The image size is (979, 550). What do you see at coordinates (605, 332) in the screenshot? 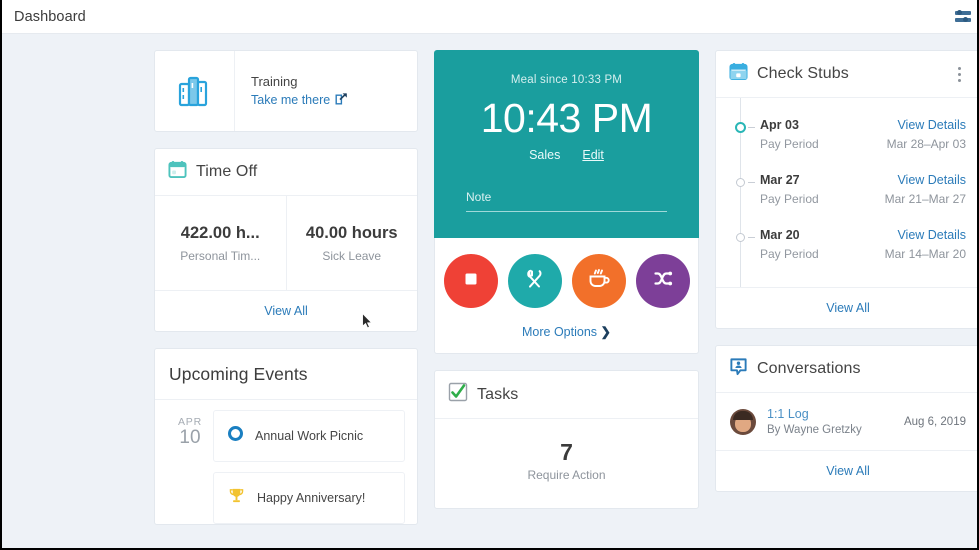
I see `chevron-right-icon: ❯` at bounding box center [605, 332].